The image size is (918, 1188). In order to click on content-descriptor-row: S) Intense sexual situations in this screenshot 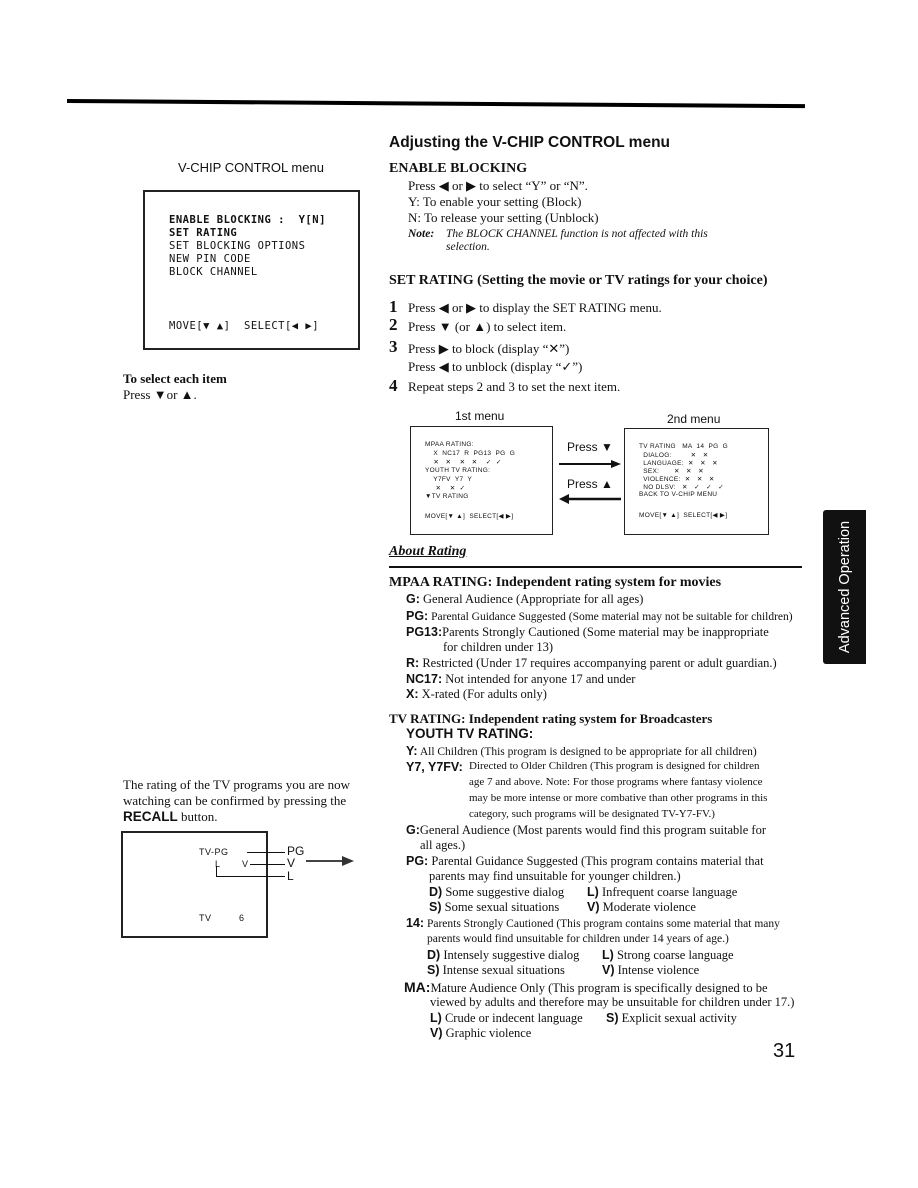, I will do `click(496, 970)`.